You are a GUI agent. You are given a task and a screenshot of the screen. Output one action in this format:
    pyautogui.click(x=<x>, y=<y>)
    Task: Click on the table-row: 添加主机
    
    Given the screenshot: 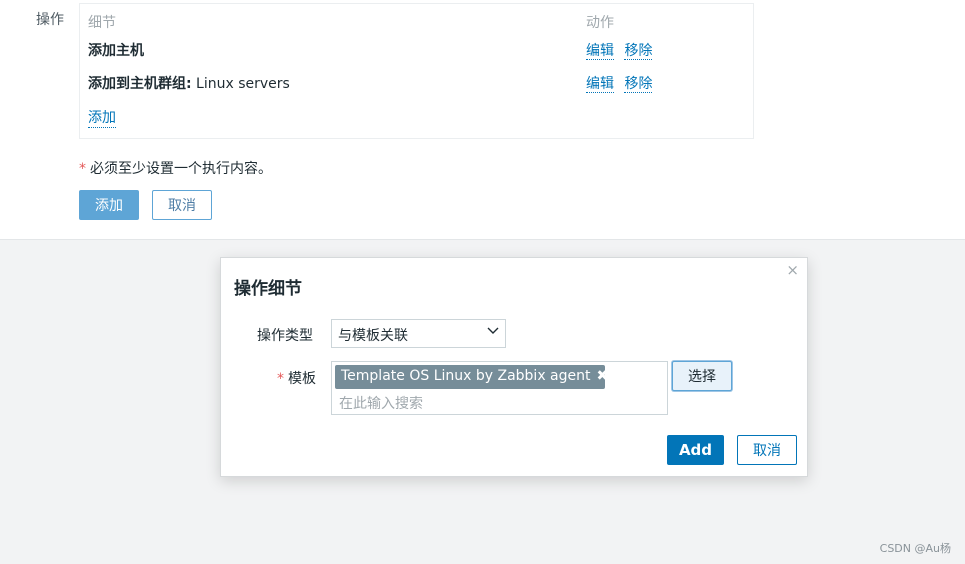 What is the action you would take?
    pyautogui.click(x=116, y=50)
    